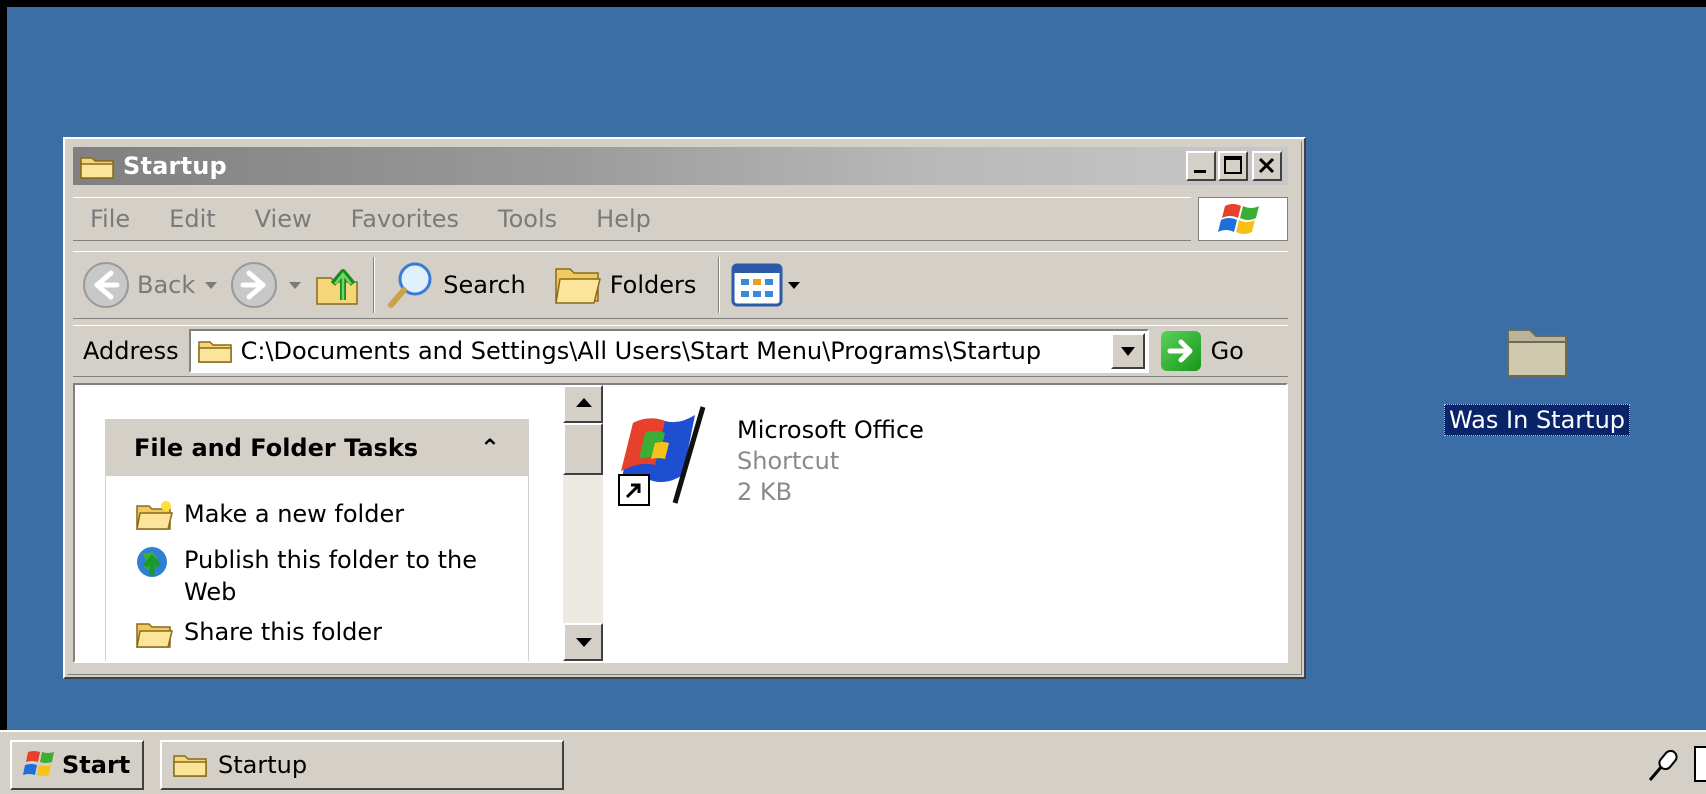 The image size is (1706, 794). What do you see at coordinates (583, 642) in the screenshot?
I see `scroll-down-button` at bounding box center [583, 642].